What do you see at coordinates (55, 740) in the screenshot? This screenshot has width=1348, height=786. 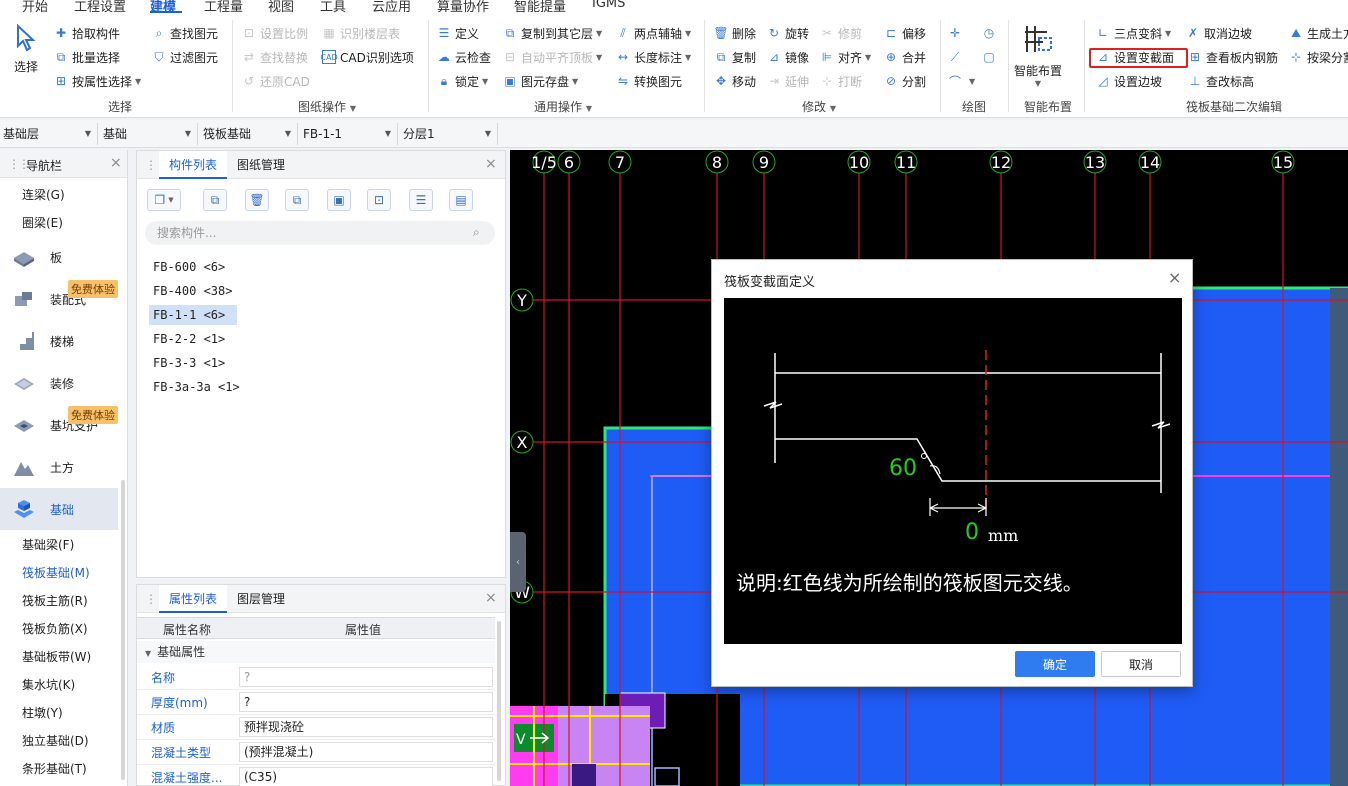 I see `nav-sub-isolated-footing: 独立基础(D)` at bounding box center [55, 740].